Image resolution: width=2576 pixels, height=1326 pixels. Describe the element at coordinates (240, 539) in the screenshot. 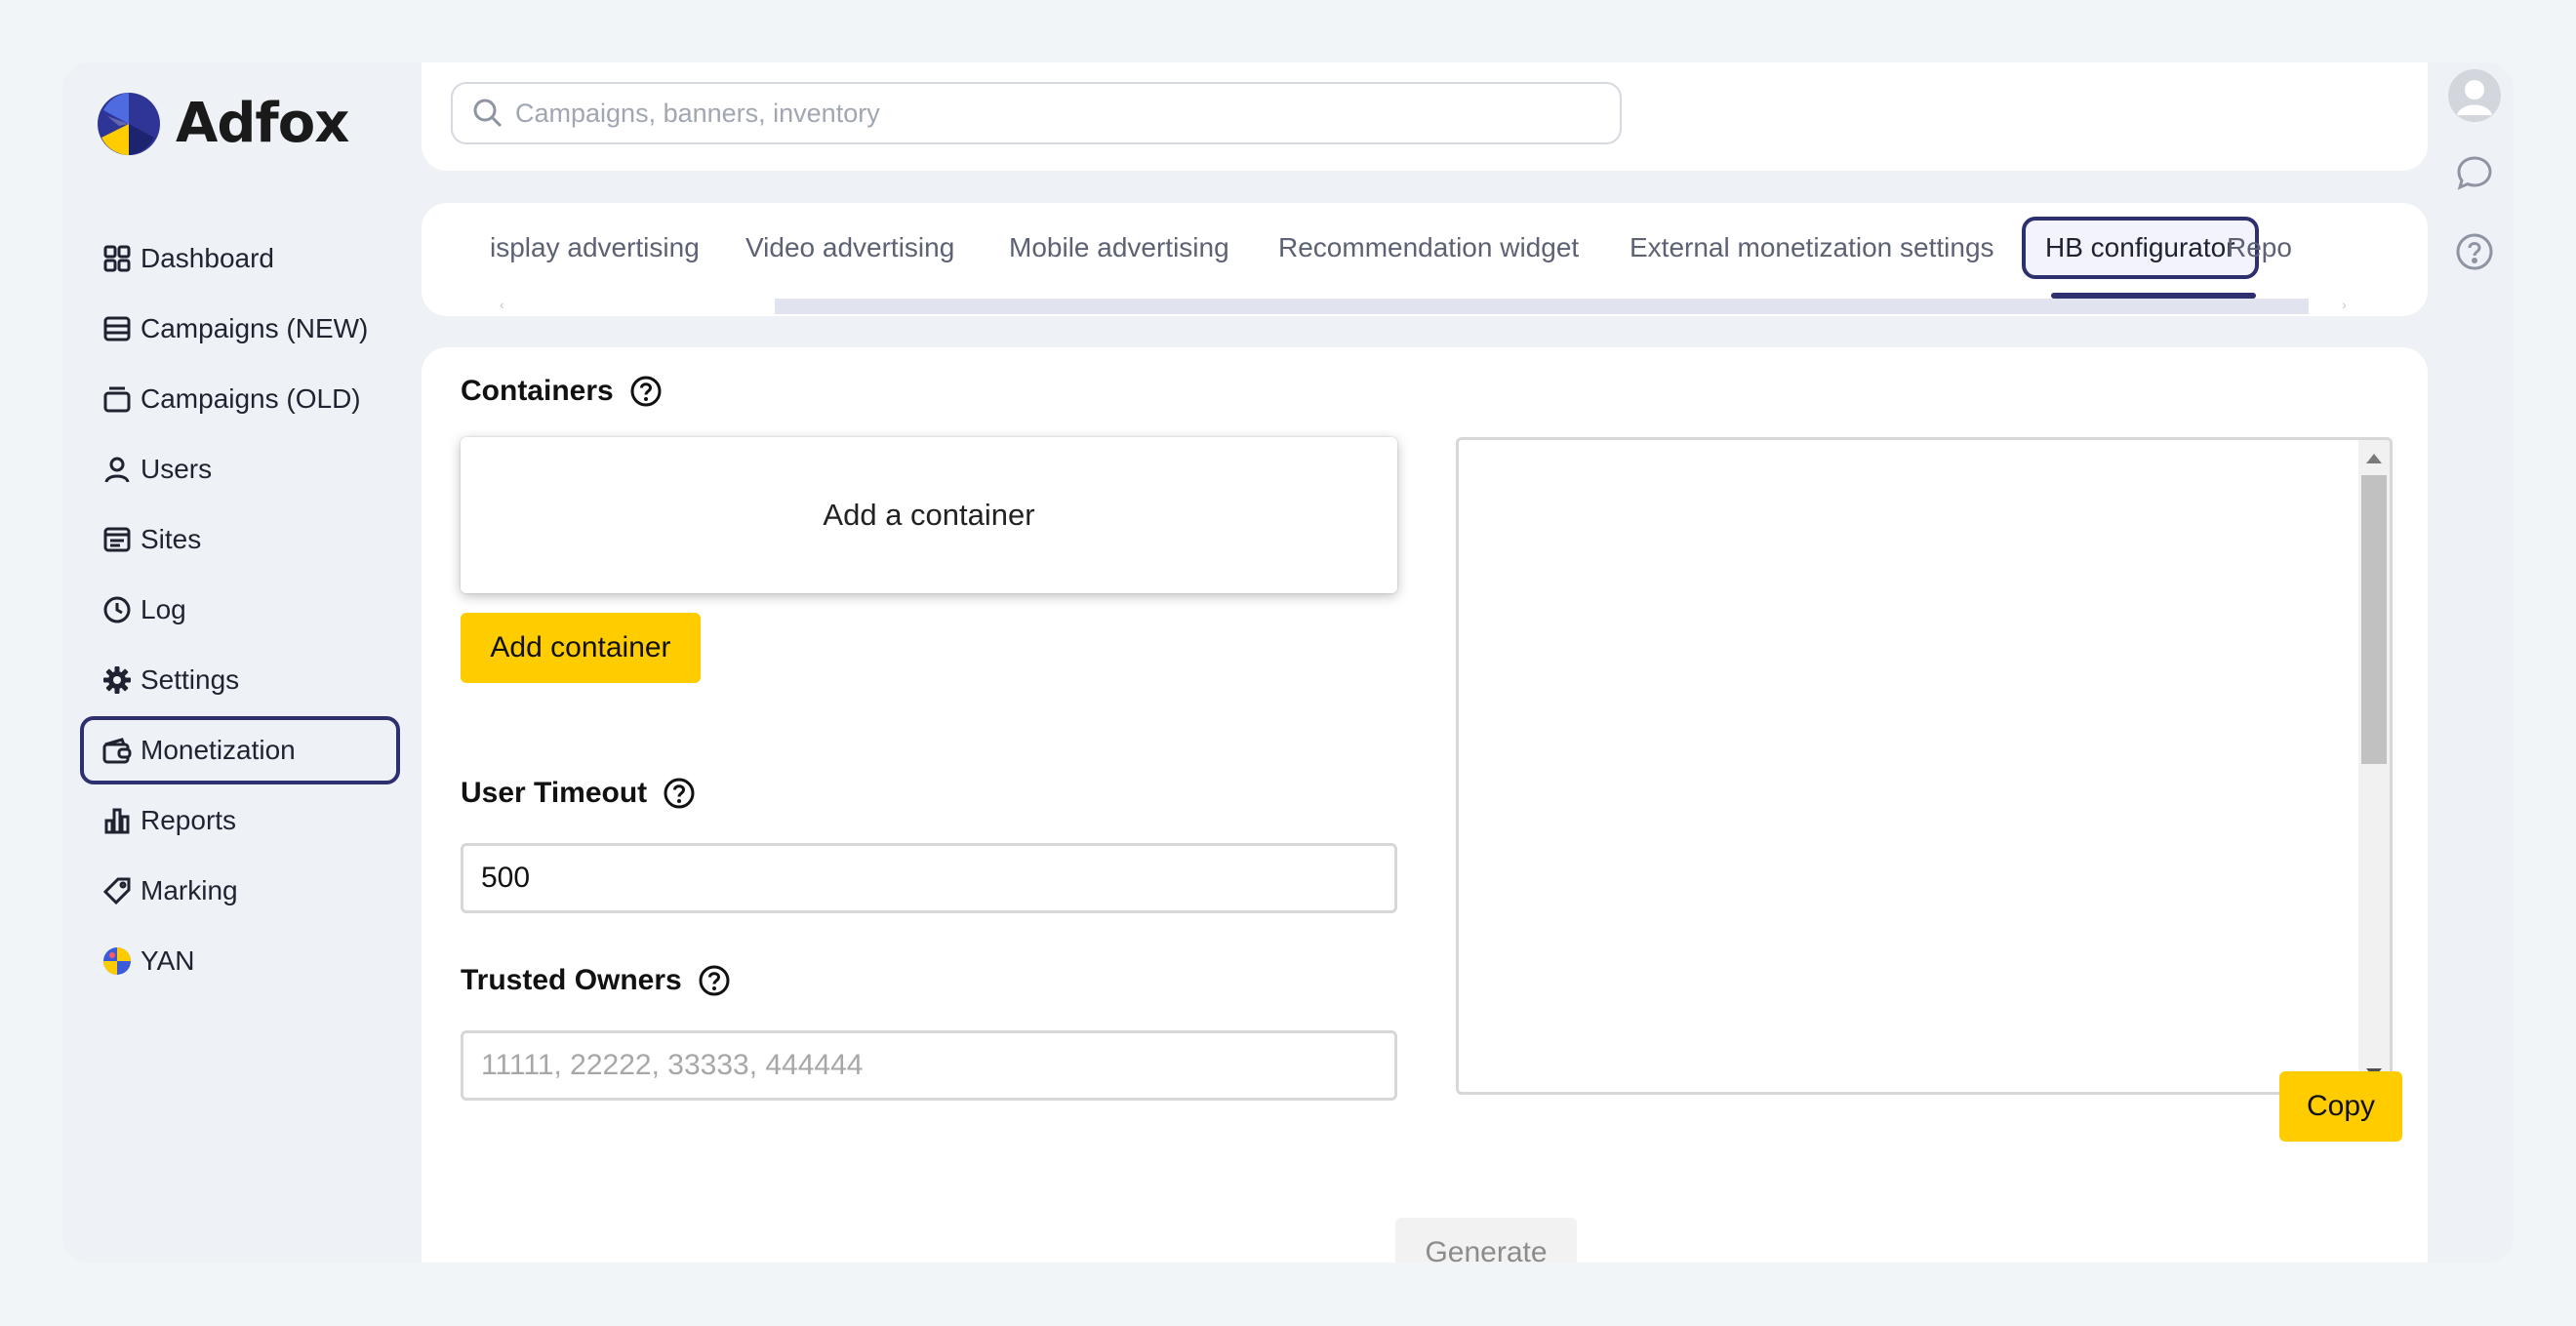

I see `sidebar-item-sites: Sites` at that location.